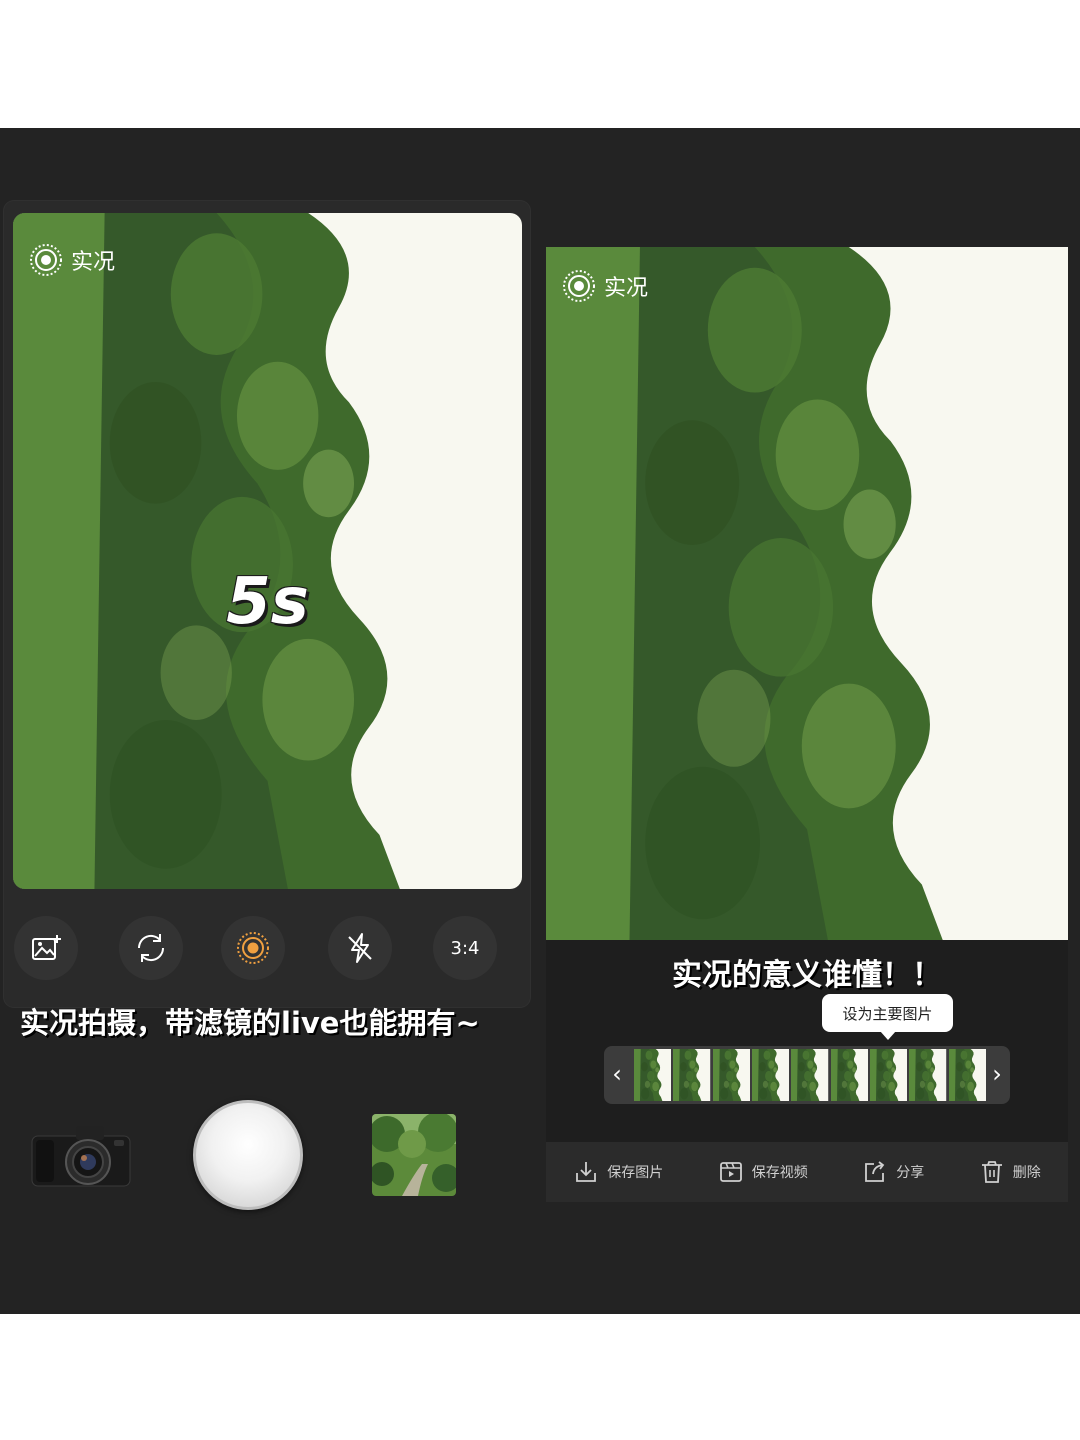 The image size is (1080, 1440). What do you see at coordinates (730, 1172) in the screenshot?
I see `video-icon` at bounding box center [730, 1172].